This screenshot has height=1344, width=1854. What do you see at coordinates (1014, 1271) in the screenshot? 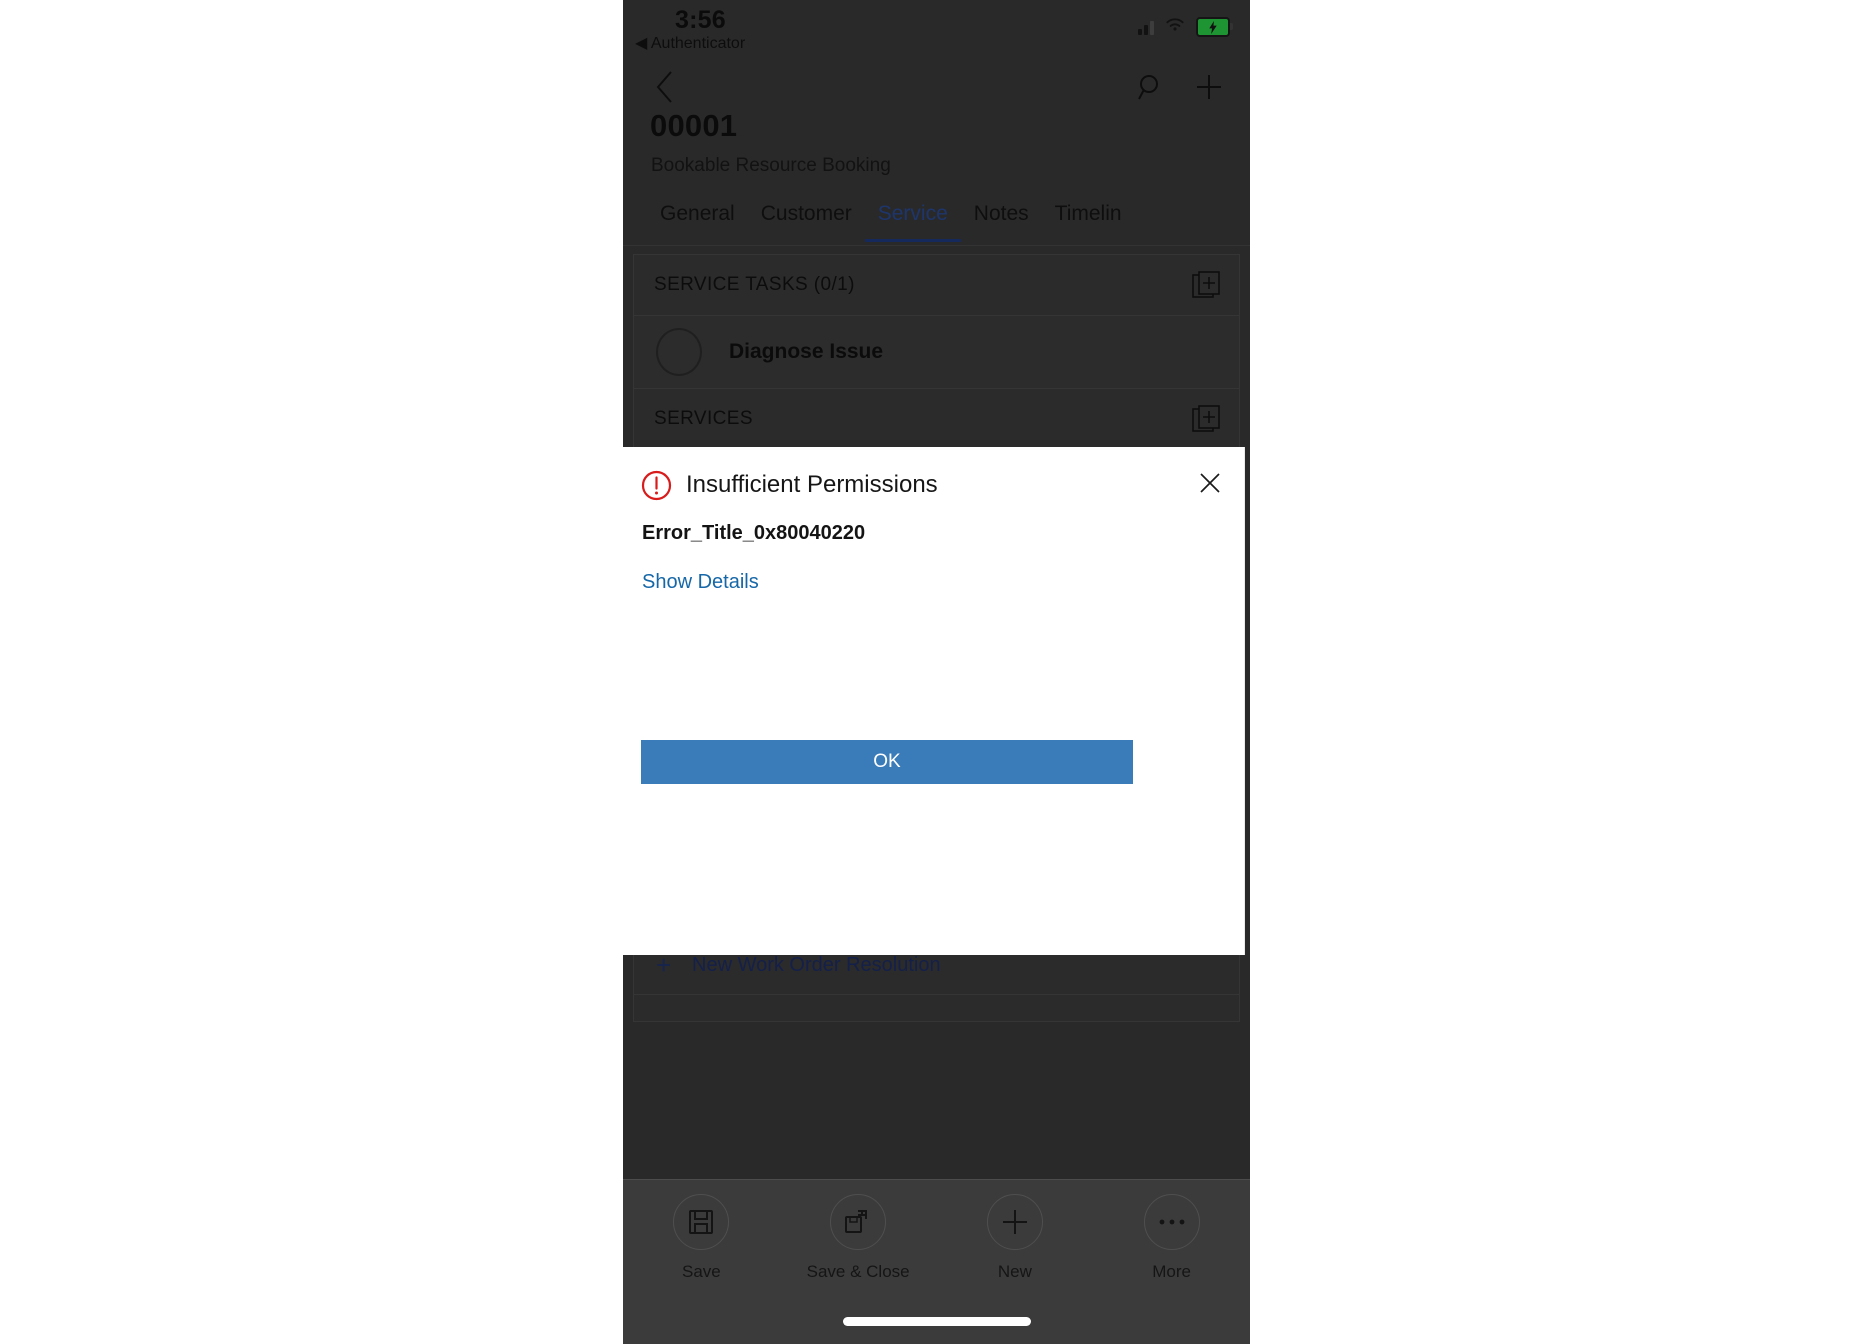
I see `new-label: New` at bounding box center [1014, 1271].